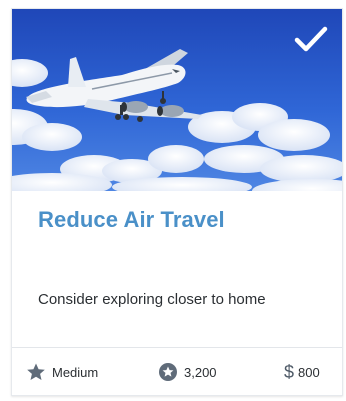  I want to click on checkmark-icon, so click(311, 39).